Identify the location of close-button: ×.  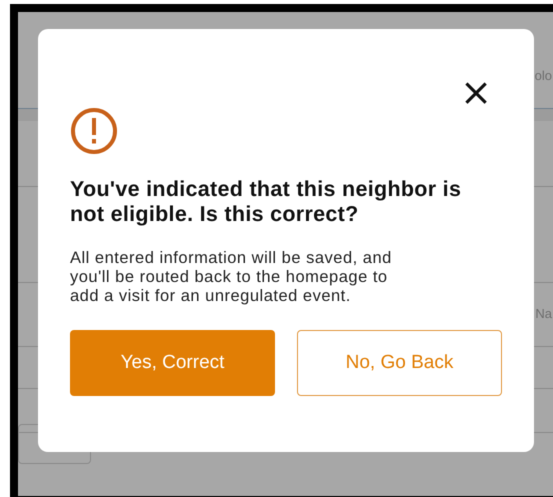
(476, 92).